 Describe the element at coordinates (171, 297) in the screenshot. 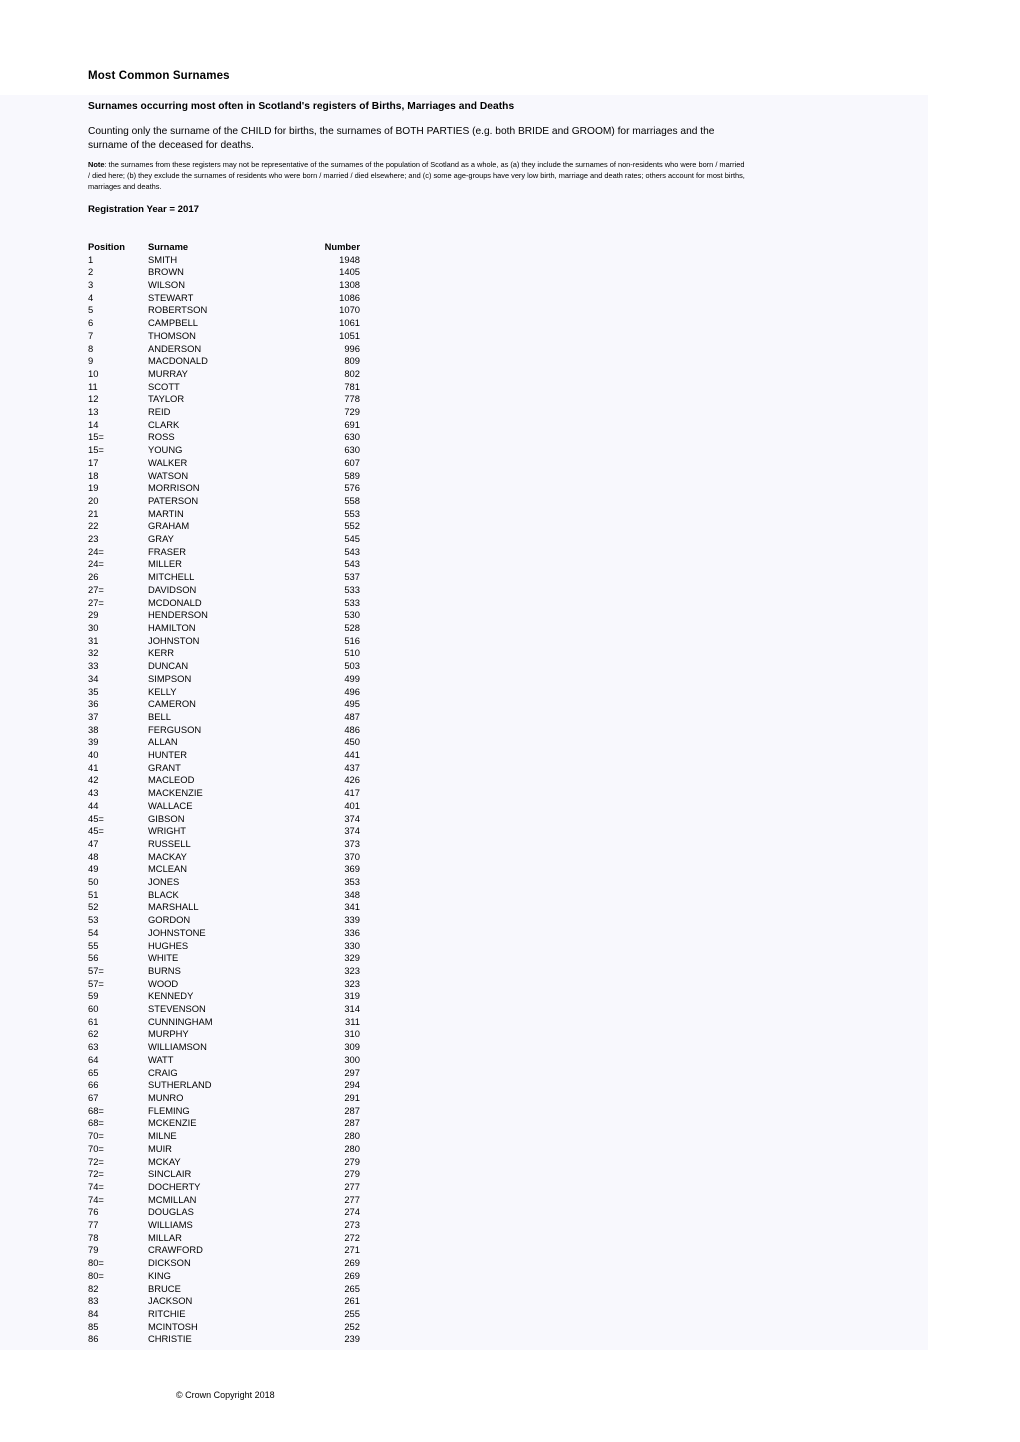

I see `cell-surname: STEWART` at that location.